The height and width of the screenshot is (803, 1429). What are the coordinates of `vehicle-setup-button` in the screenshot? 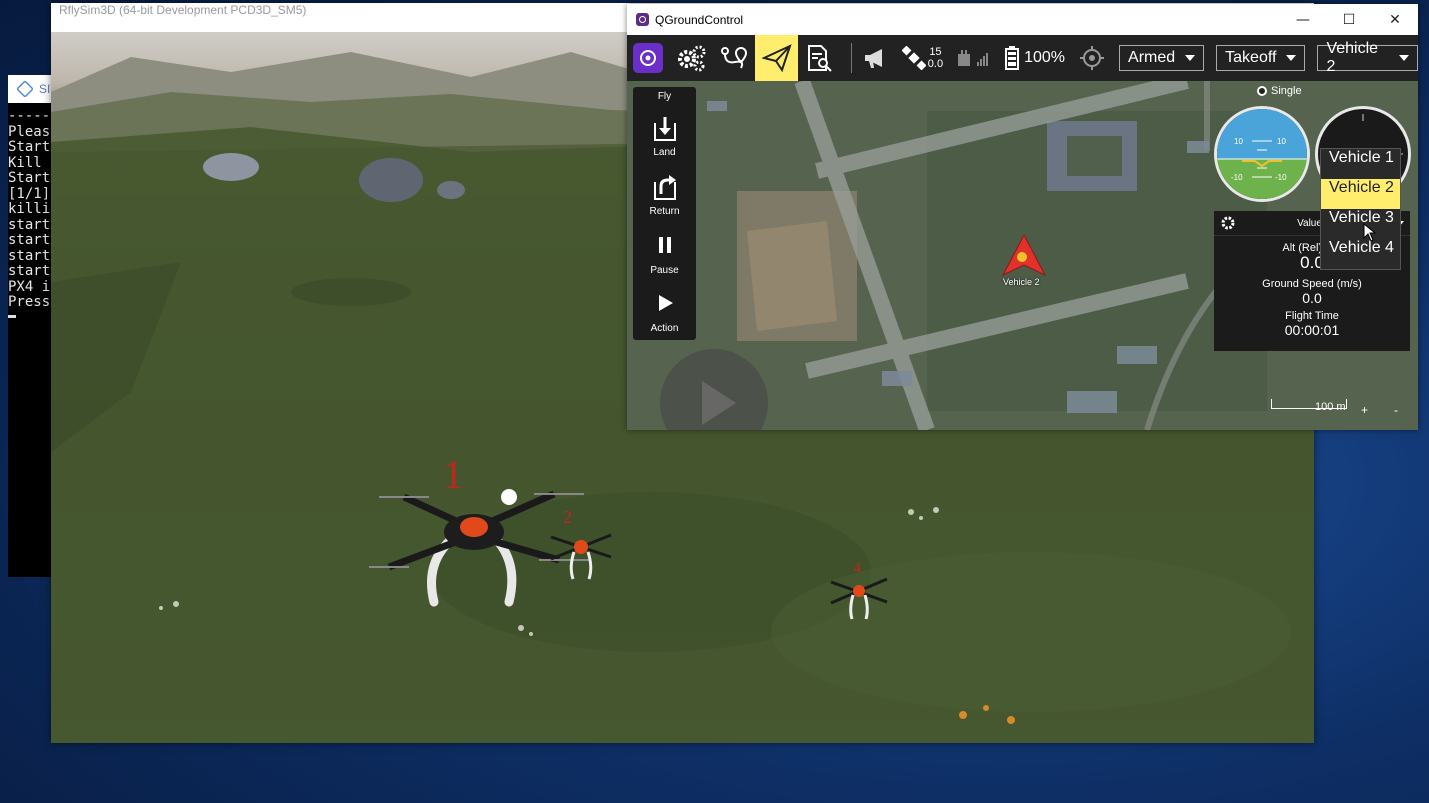 It's located at (691, 58).